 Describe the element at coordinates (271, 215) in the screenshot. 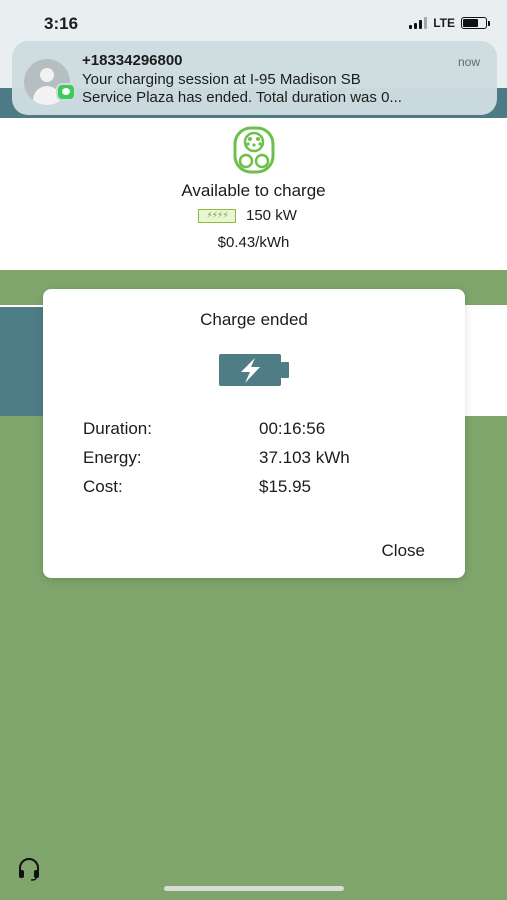

I see `power-value: 150 kW` at that location.